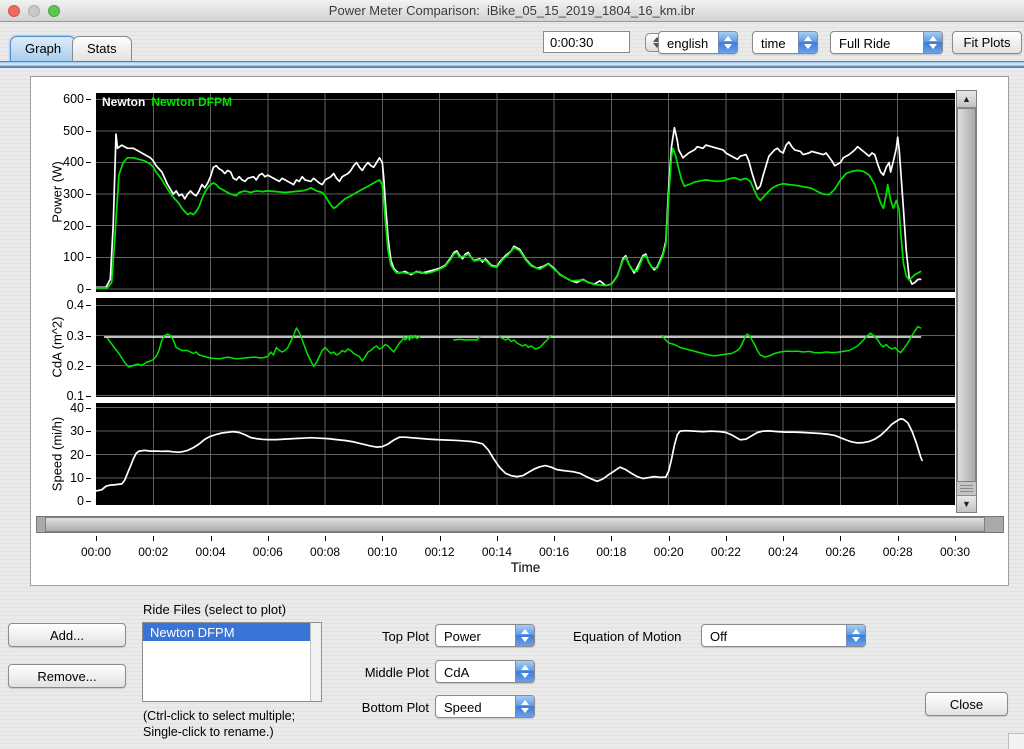  What do you see at coordinates (966, 295) in the screenshot?
I see `vertical-scroll-thumb` at bounding box center [966, 295].